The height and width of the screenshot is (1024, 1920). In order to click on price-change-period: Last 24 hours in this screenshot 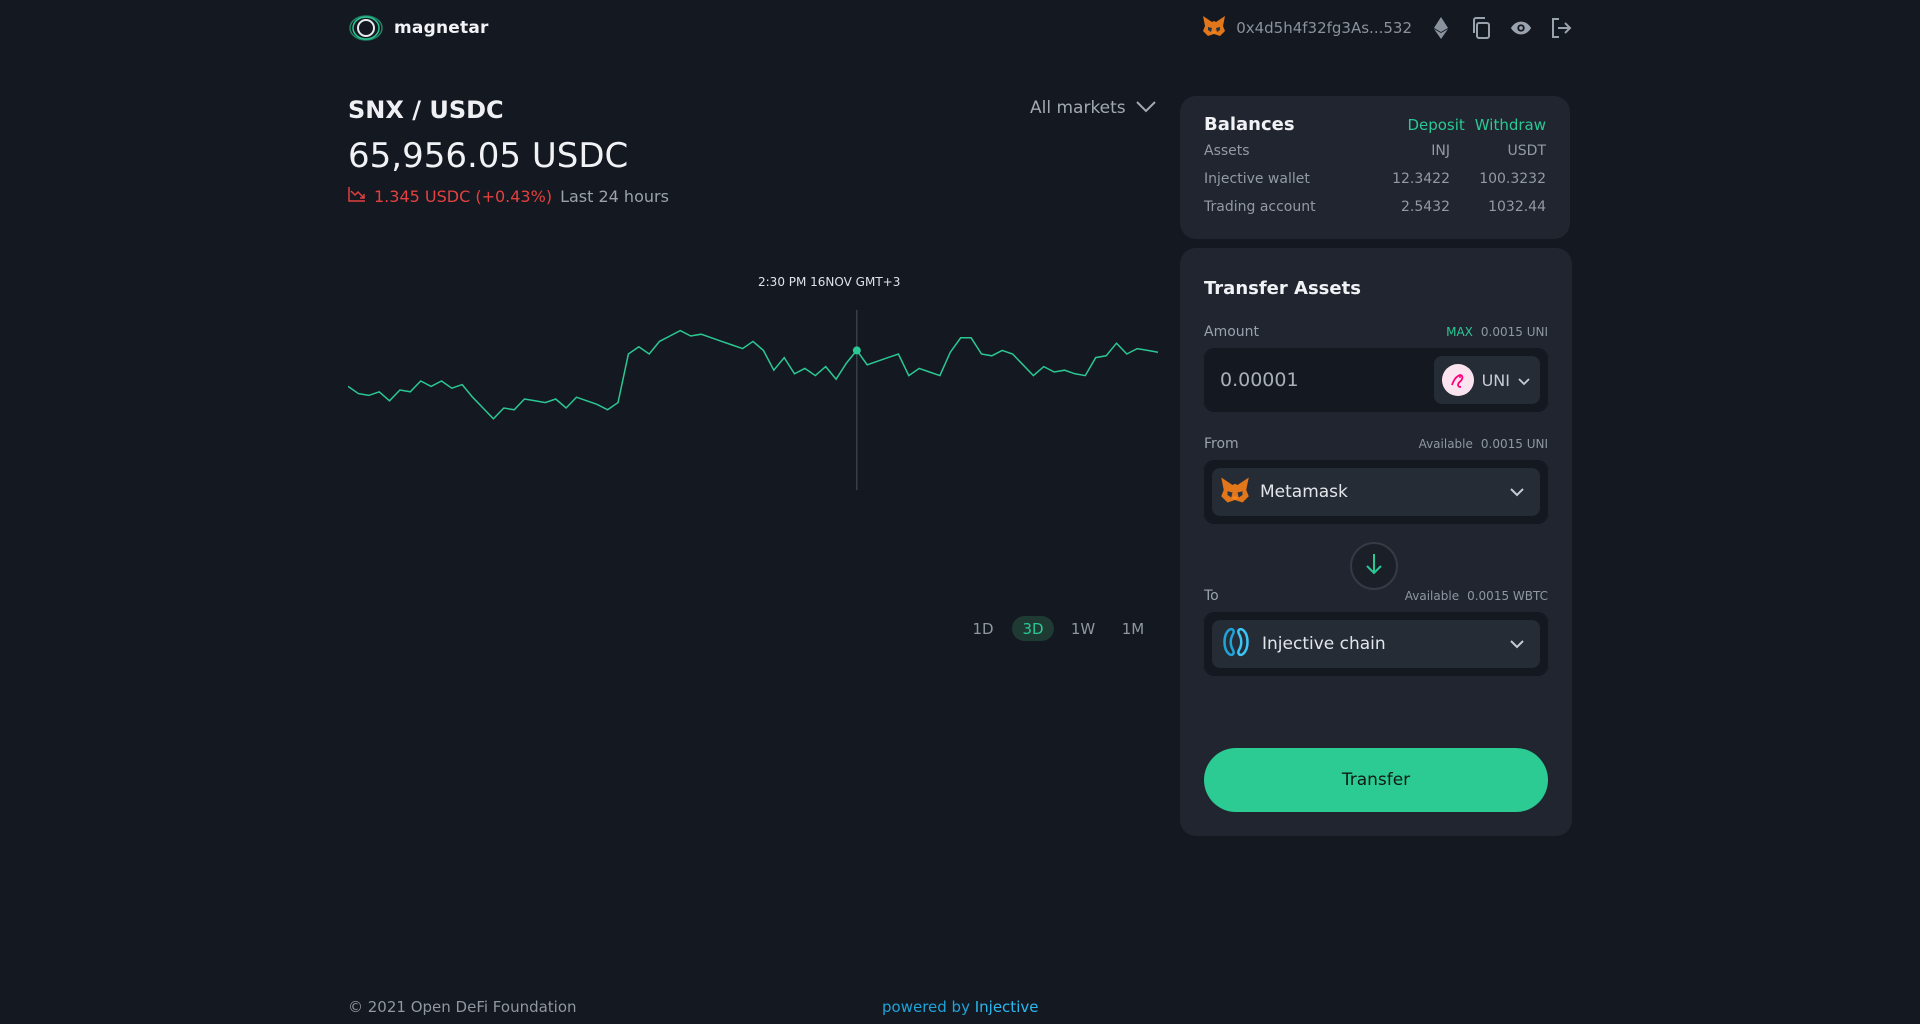, I will do `click(614, 196)`.